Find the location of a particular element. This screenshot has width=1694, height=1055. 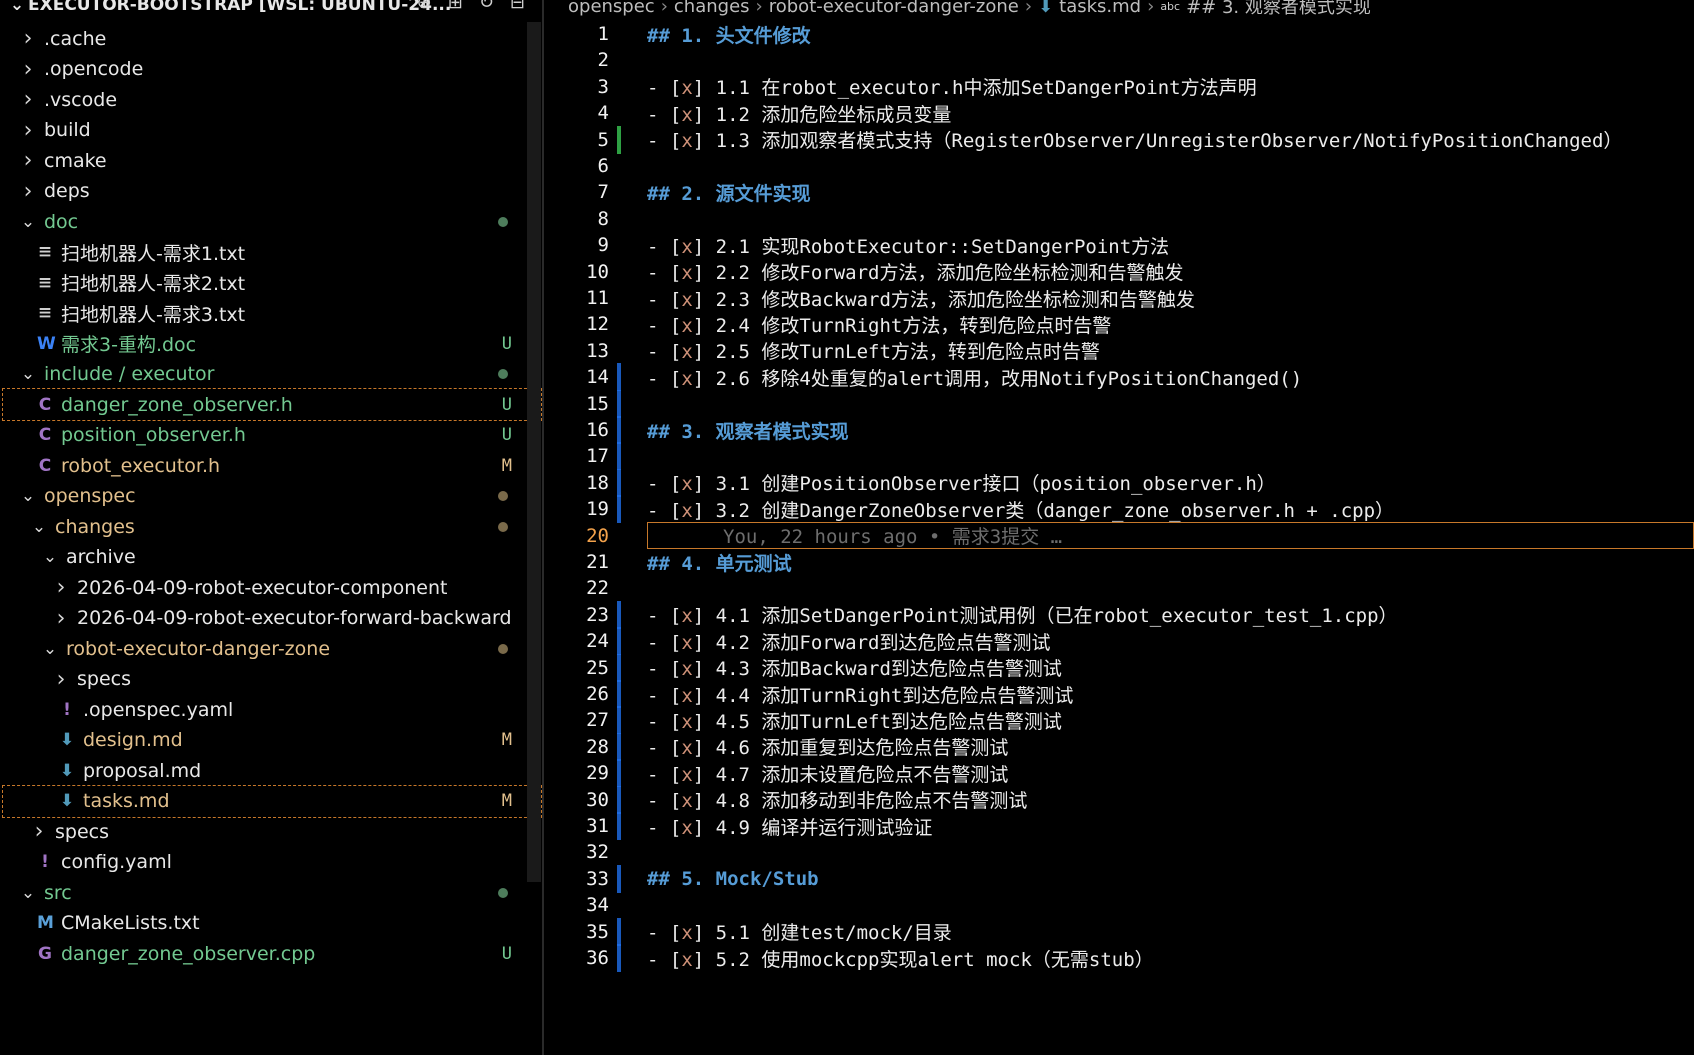

code-line: 27 - [x] 4.5 添加TurnLeft到达危险点告警测试 is located at coordinates (1119, 720).